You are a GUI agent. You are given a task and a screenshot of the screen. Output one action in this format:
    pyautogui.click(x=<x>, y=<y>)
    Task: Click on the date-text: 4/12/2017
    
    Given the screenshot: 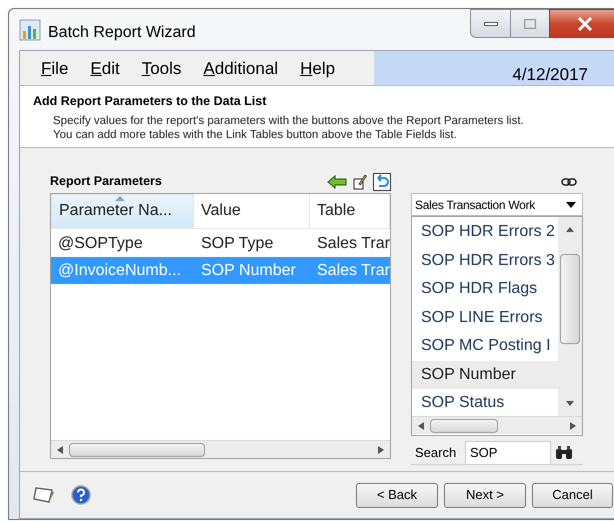 What is the action you would take?
    pyautogui.click(x=550, y=75)
    